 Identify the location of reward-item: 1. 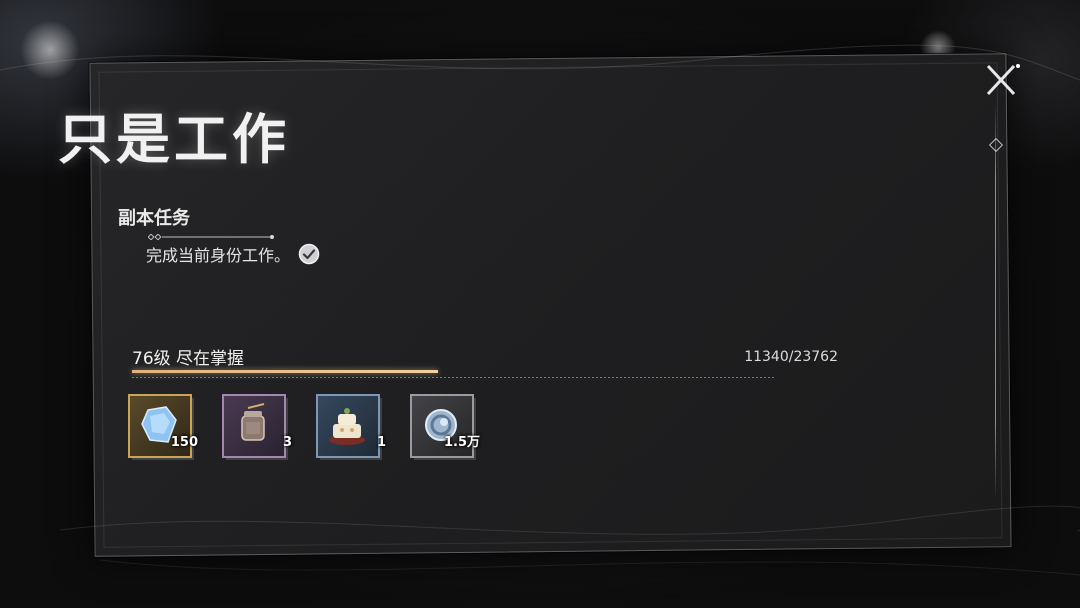
(351, 427).